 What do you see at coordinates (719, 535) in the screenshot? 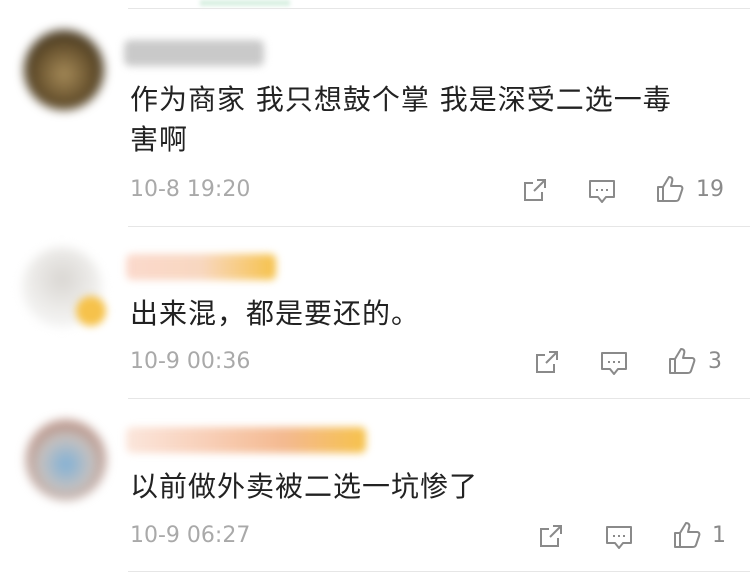
I see `like-count: 1` at bounding box center [719, 535].